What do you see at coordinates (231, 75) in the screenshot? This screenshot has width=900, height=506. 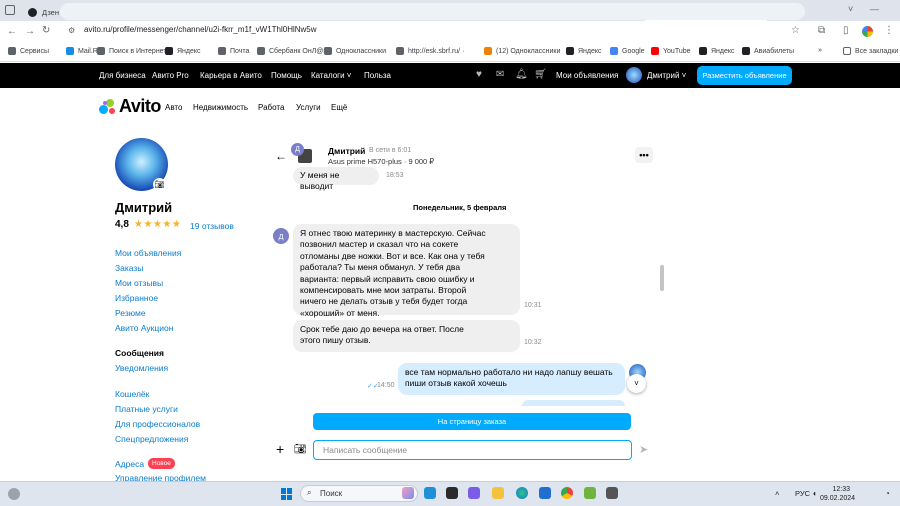 I see `nav-career: Карьера в Авито` at bounding box center [231, 75].